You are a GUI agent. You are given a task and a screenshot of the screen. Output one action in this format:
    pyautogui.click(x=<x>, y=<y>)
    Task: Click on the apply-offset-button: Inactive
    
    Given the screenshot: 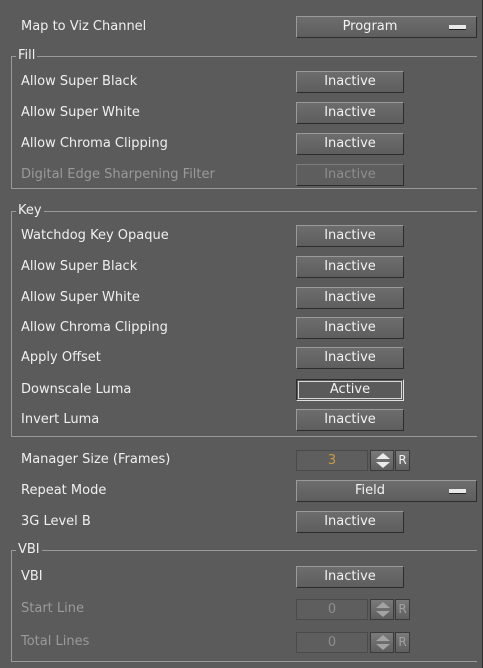 What is the action you would take?
    pyautogui.click(x=350, y=358)
    